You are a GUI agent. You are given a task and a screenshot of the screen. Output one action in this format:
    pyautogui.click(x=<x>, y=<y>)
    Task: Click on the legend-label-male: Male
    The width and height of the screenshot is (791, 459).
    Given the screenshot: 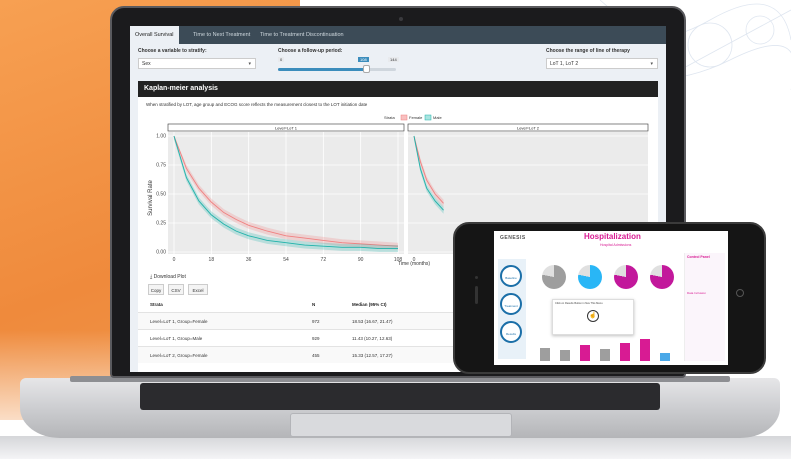 What is the action you would take?
    pyautogui.click(x=437, y=117)
    